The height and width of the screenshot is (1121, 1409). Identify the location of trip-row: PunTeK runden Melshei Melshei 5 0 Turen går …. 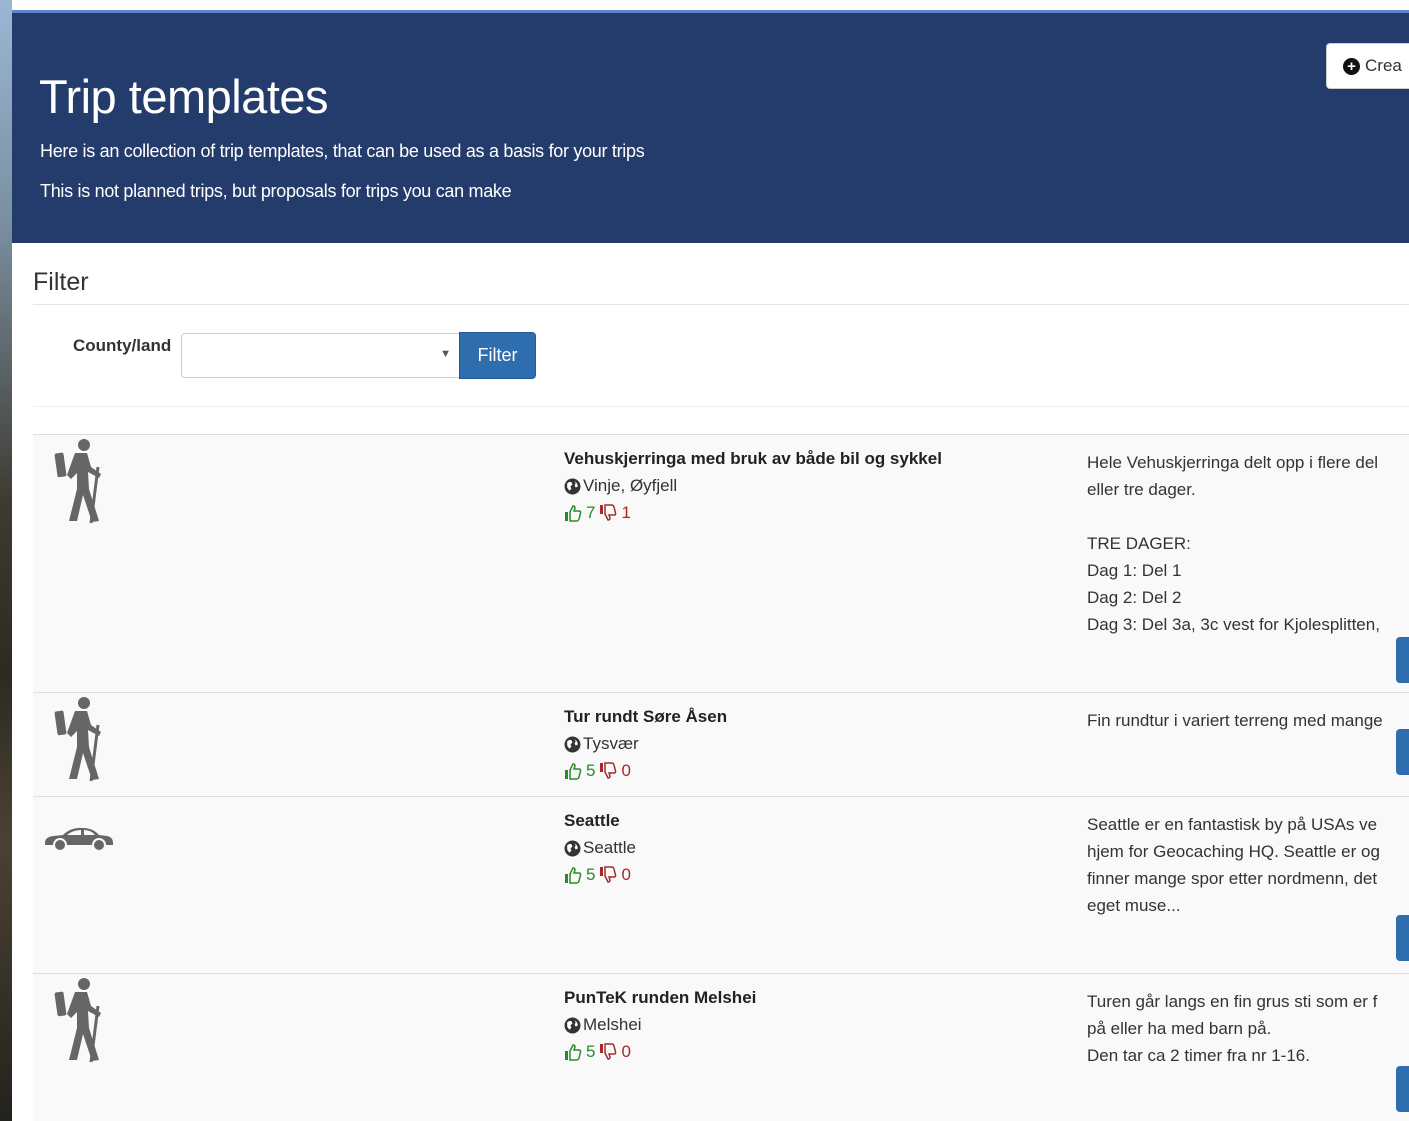
(721, 1047).